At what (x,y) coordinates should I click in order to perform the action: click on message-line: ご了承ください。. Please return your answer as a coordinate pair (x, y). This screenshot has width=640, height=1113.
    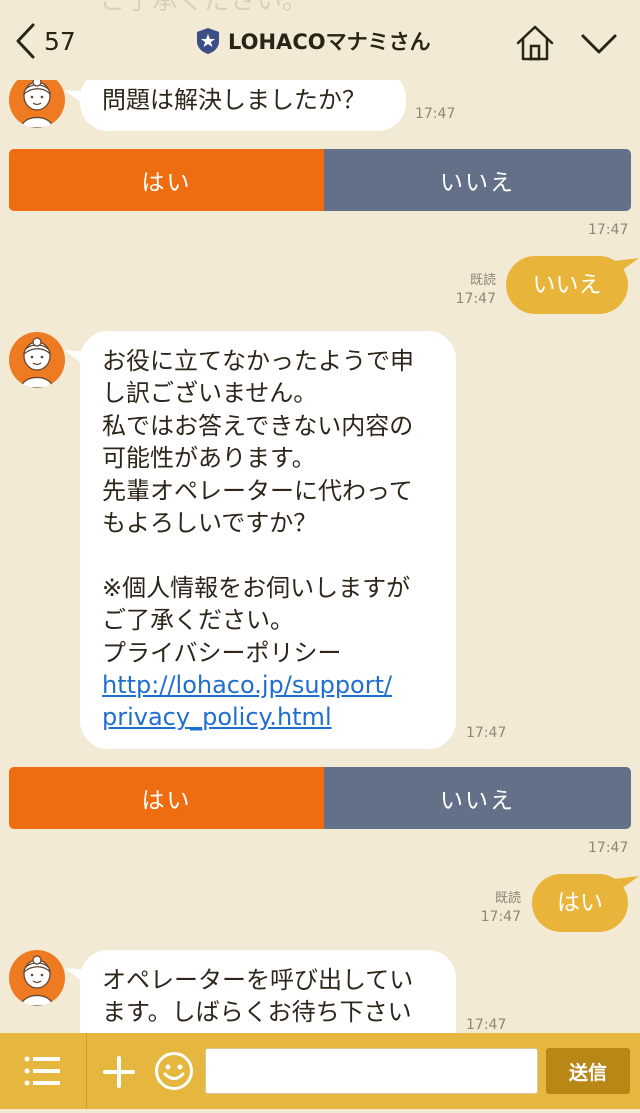
    Looking at the image, I should click on (198, 620).